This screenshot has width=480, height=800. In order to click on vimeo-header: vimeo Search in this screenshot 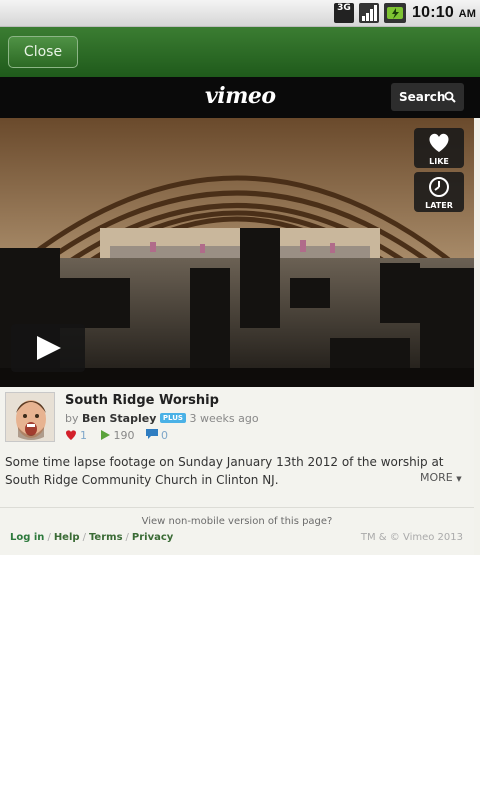, I will do `click(240, 97)`.